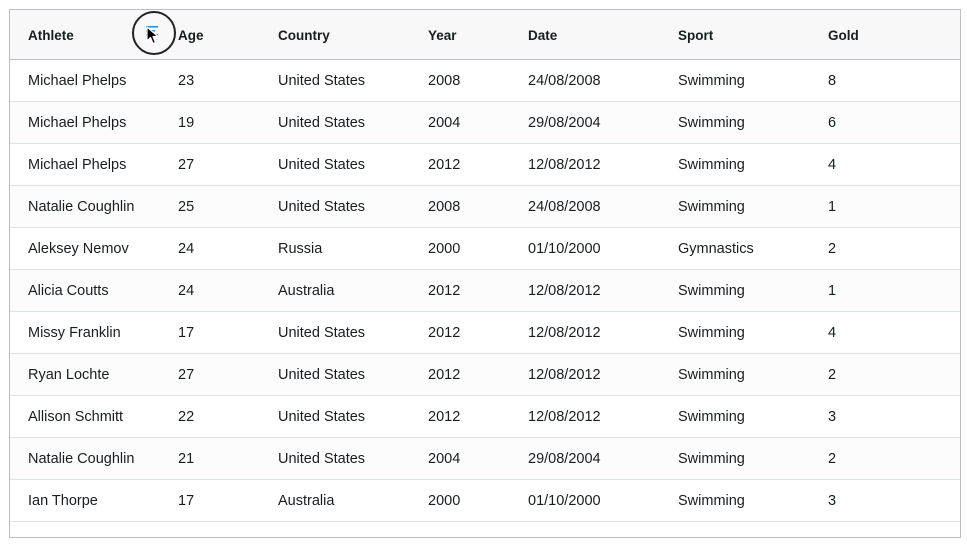 The image size is (967, 546). What do you see at coordinates (75, 417) in the screenshot?
I see `cell-athlete: Allison Schmitt` at bounding box center [75, 417].